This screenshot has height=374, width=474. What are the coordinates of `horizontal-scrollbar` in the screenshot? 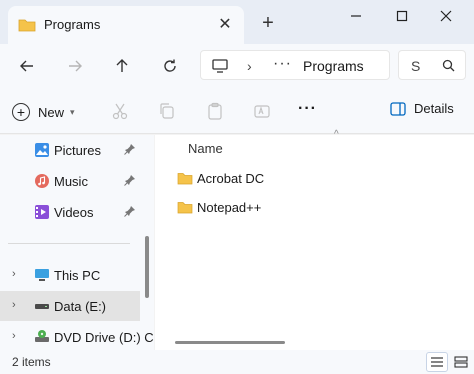 It's located at (230, 342).